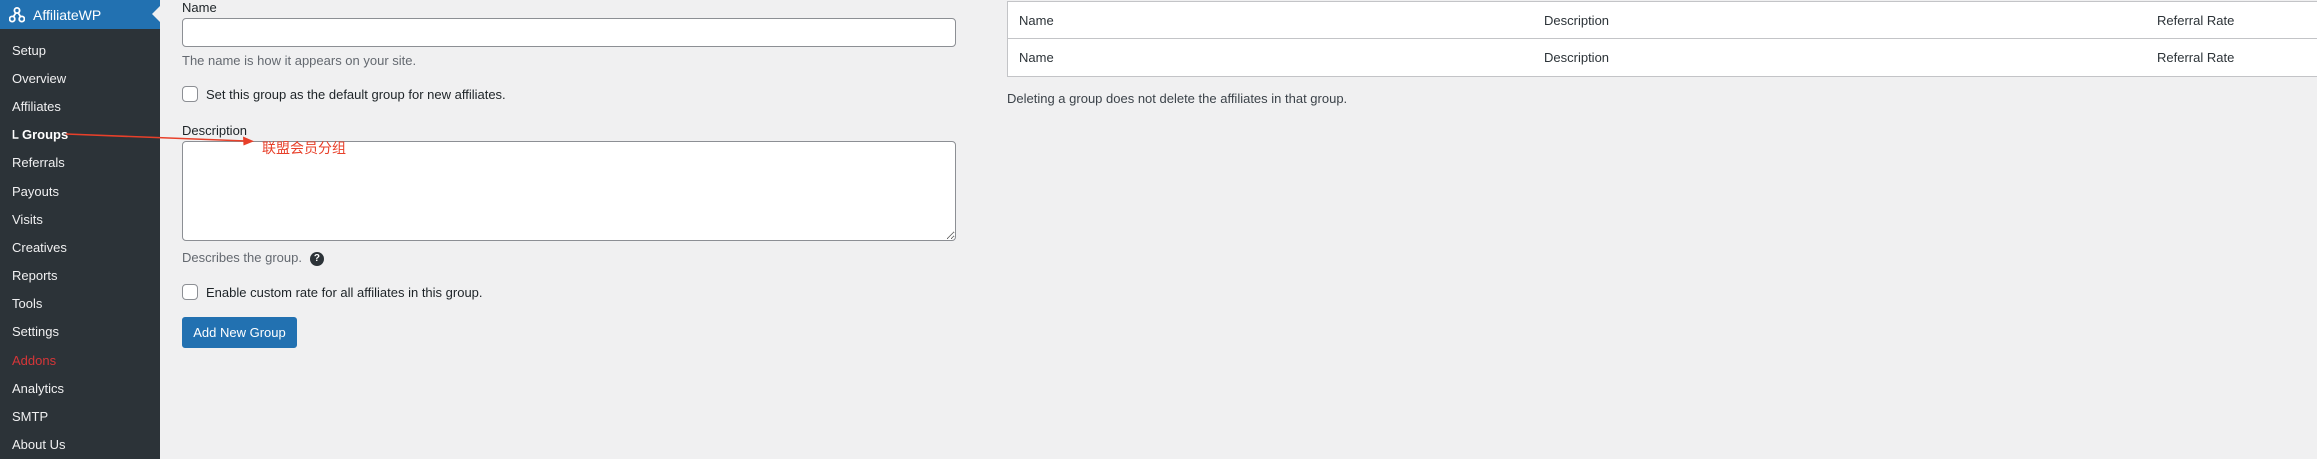 The width and height of the screenshot is (2317, 459). I want to click on affiliatewp-logo-icon, so click(17, 14).